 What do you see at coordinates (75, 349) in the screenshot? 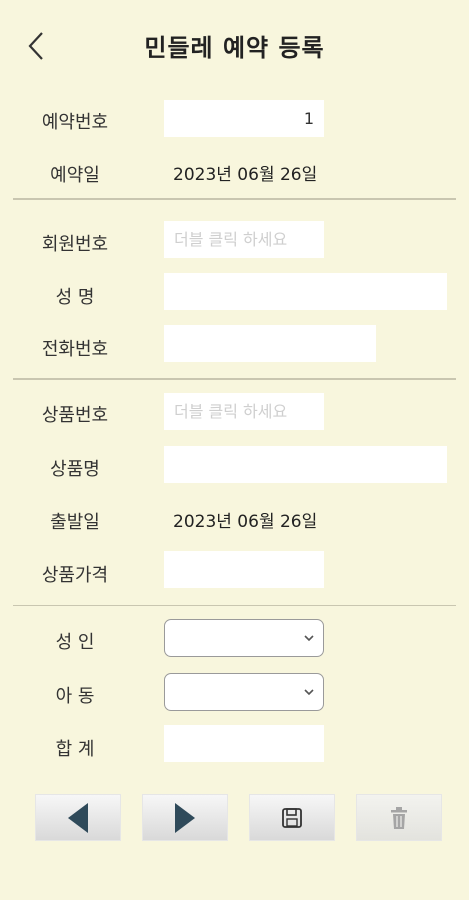
I see `member-phone-label: 전화번호` at bounding box center [75, 349].